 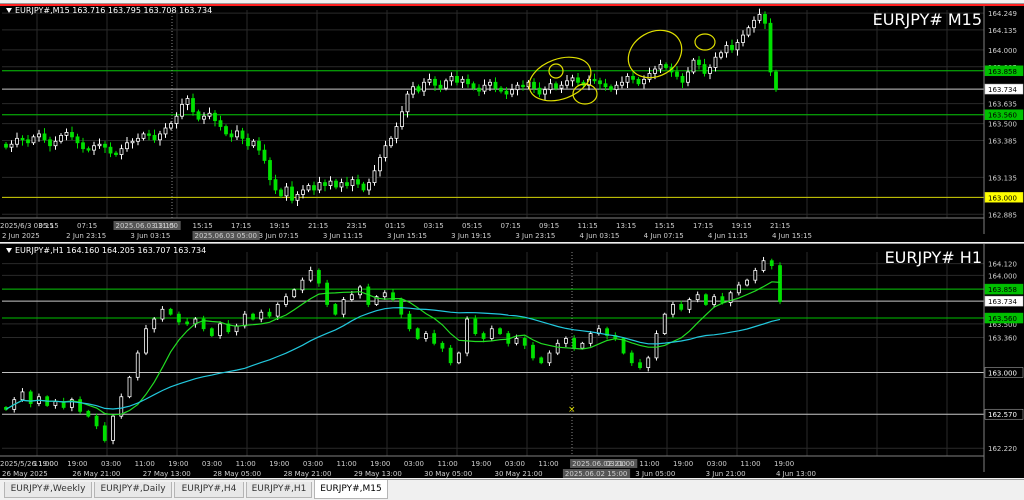 I want to click on y-axis-label: 163.135, so click(x=1002, y=178).